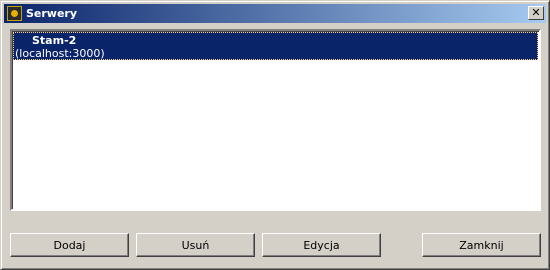 The width and height of the screenshot is (550, 270). I want to click on edit-button: Edycja, so click(321, 245).